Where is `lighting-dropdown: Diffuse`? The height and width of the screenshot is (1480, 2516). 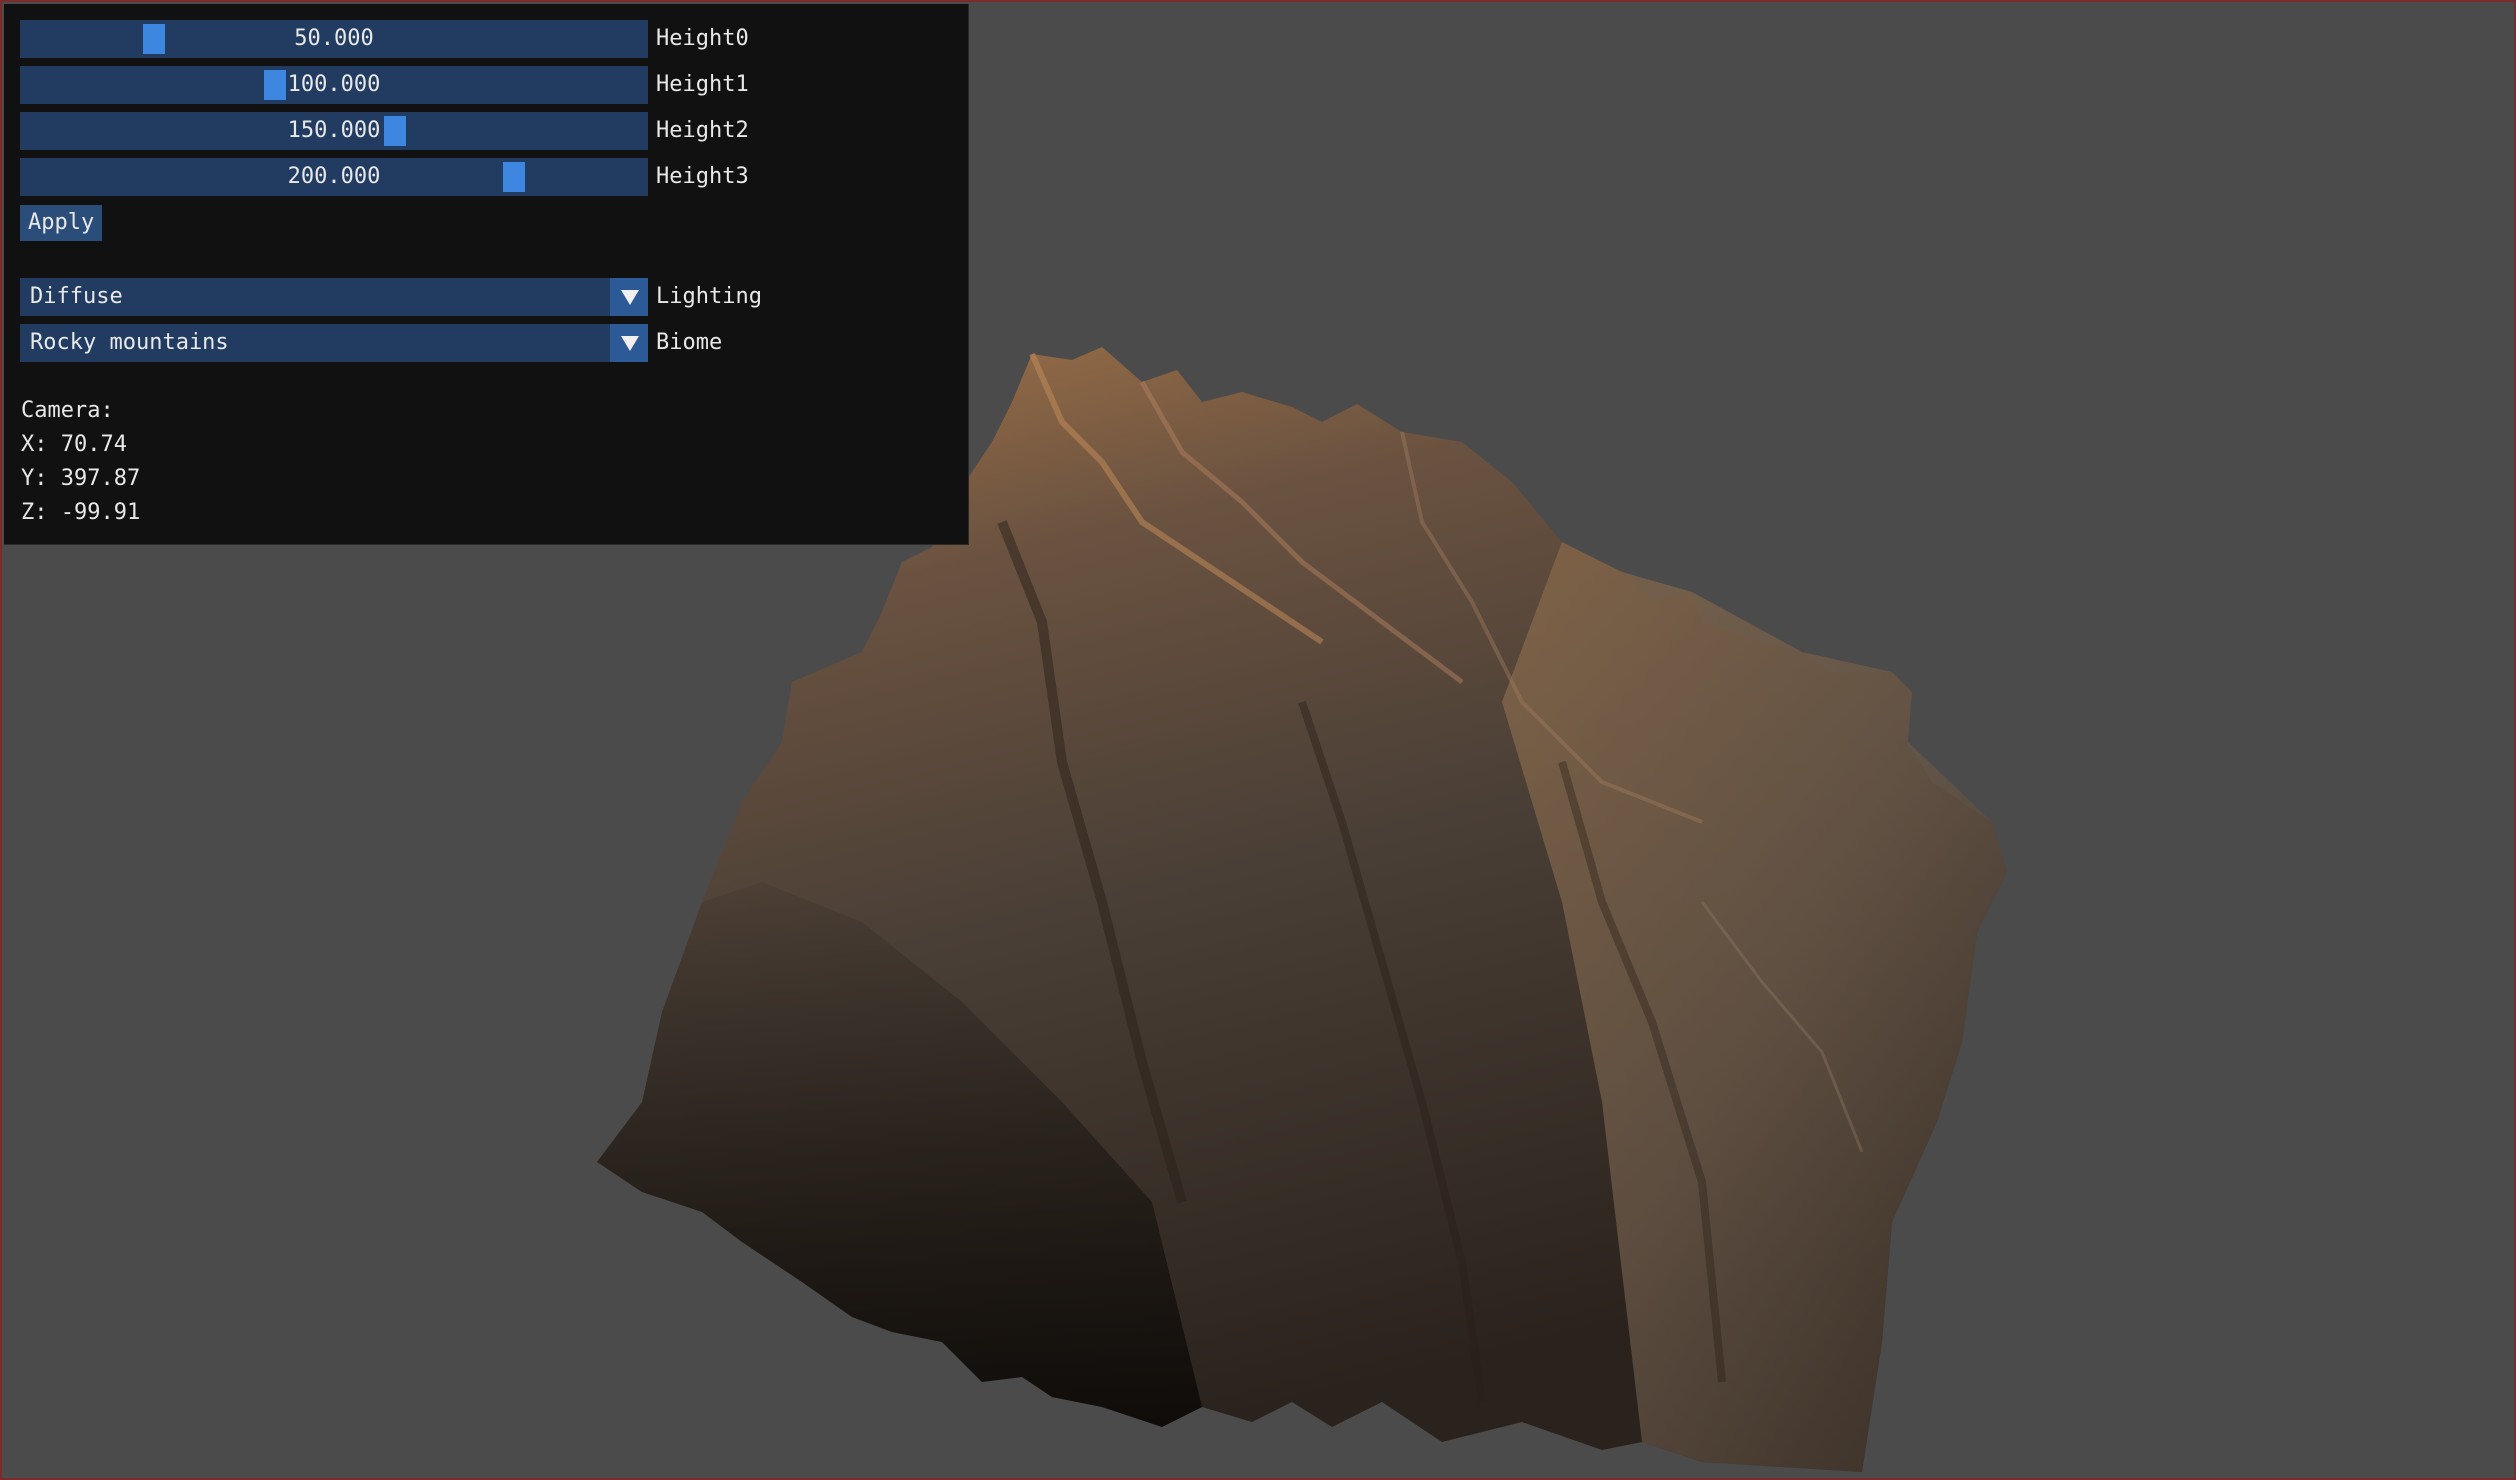 lighting-dropdown: Diffuse is located at coordinates (334, 297).